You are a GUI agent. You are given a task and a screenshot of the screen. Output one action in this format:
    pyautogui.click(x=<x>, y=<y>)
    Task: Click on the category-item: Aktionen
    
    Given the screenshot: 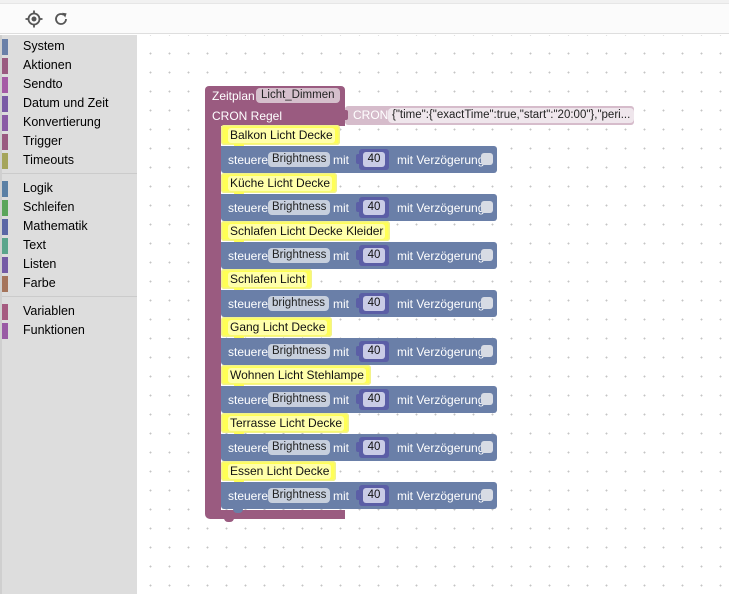 What is the action you would take?
    pyautogui.click(x=69, y=65)
    